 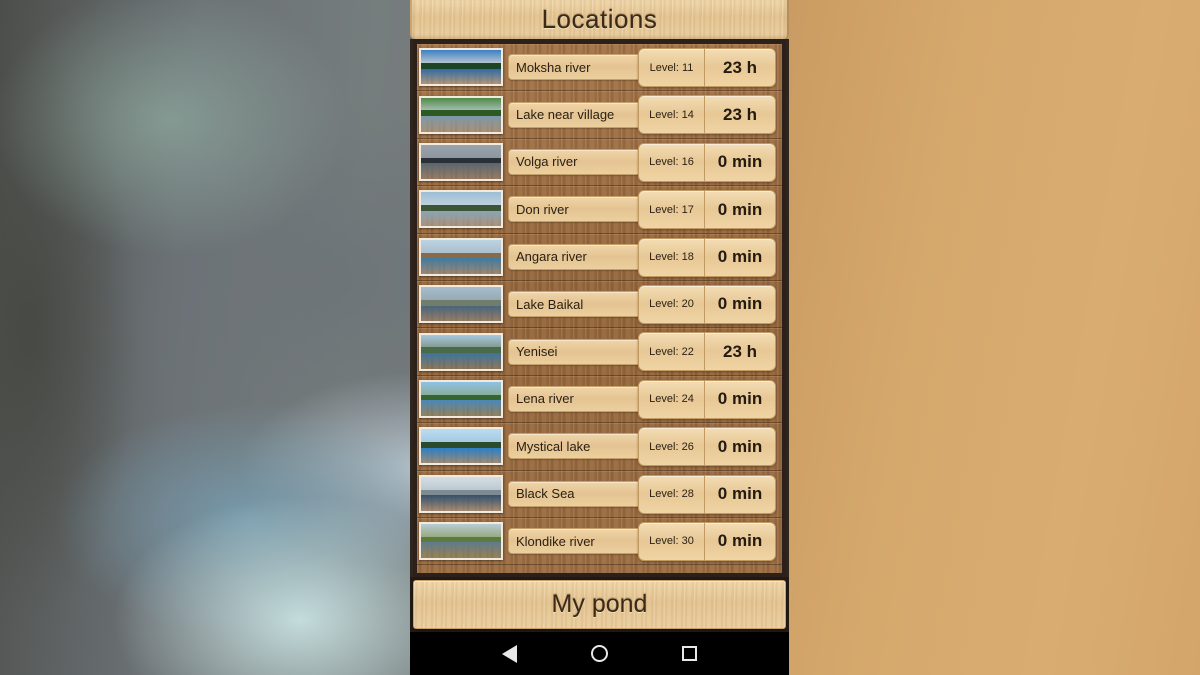 I want to click on location-level-label: Level: 28, so click(x=671, y=494).